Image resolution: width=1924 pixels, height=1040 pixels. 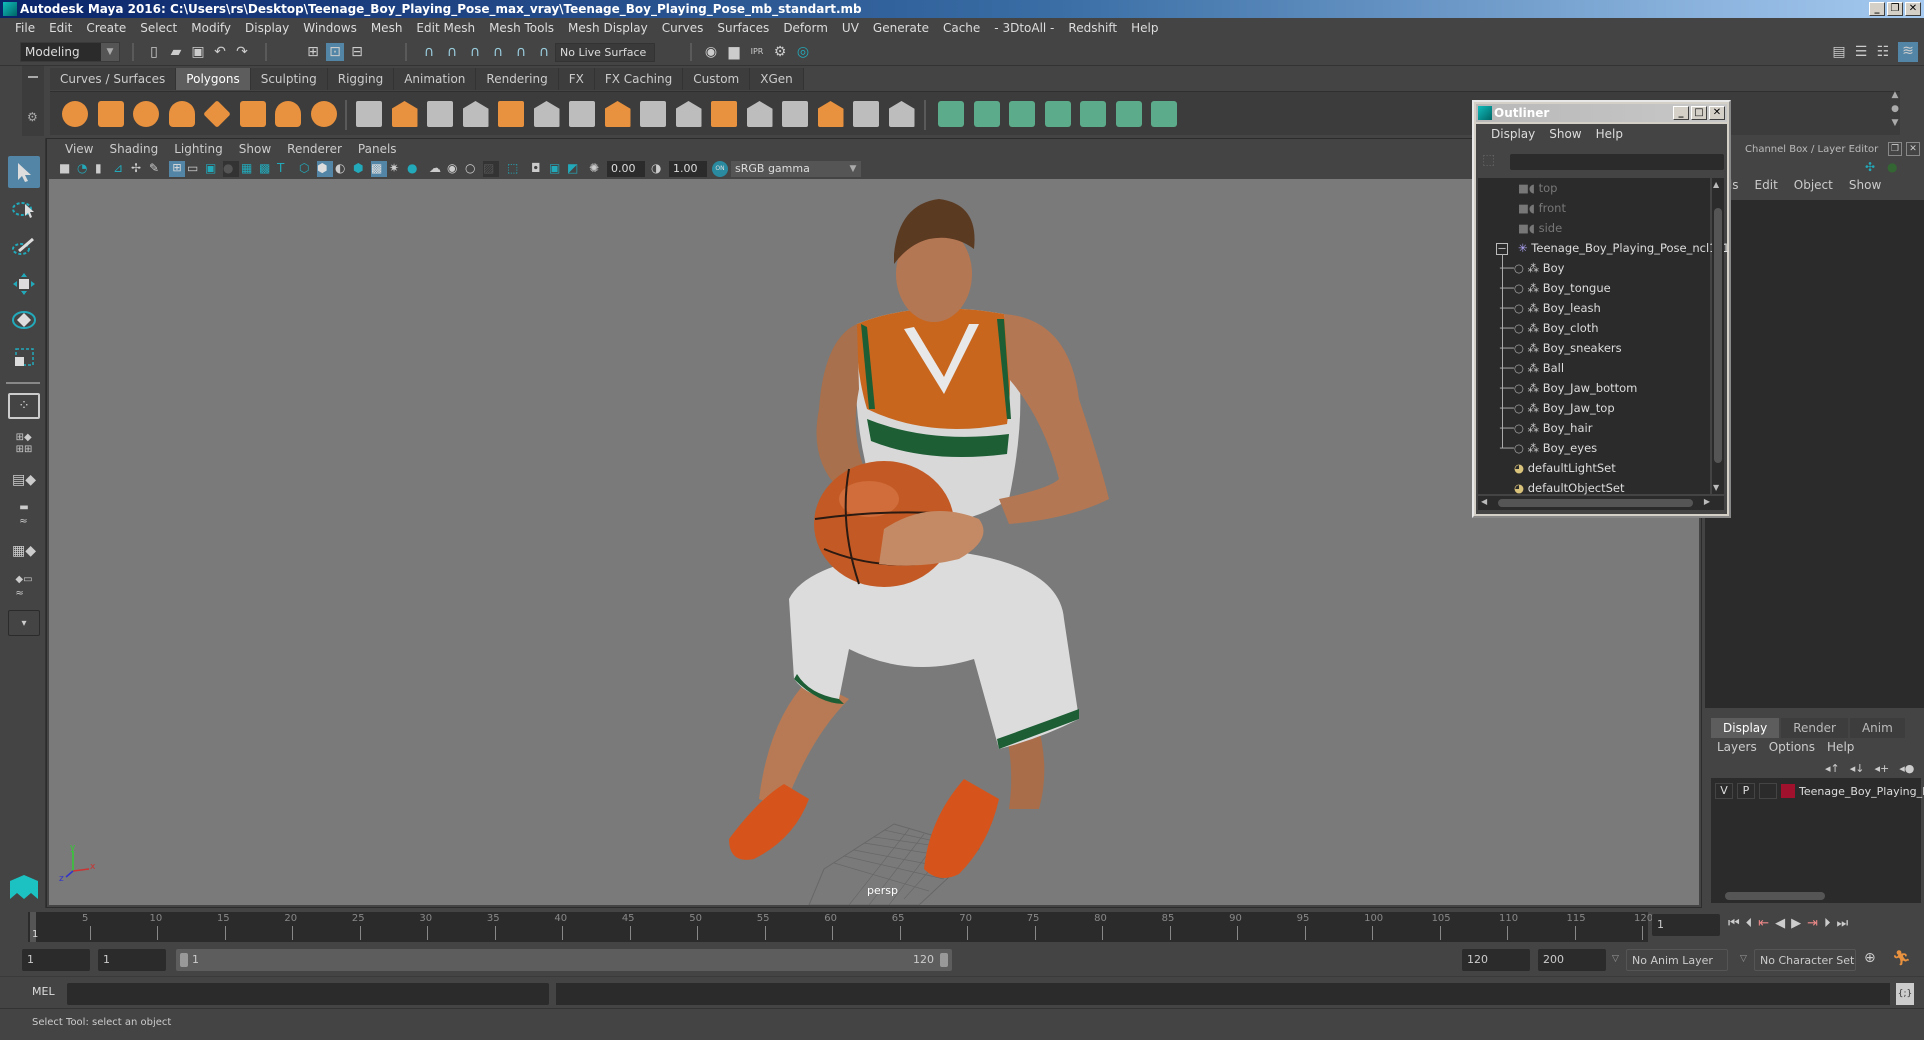 I want to click on layer-color-swatch, so click(x=1788, y=791).